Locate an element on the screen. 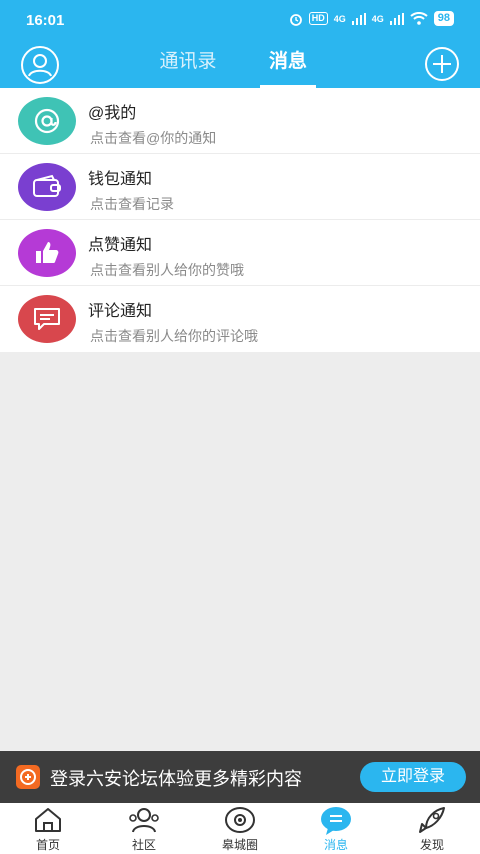 The image size is (480, 854). home-icon is located at coordinates (48, 820).